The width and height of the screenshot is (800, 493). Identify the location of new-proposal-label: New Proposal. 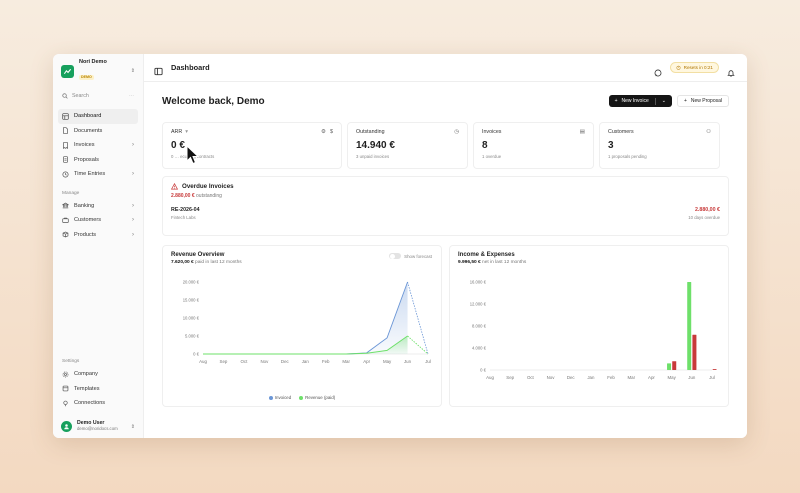
(706, 101).